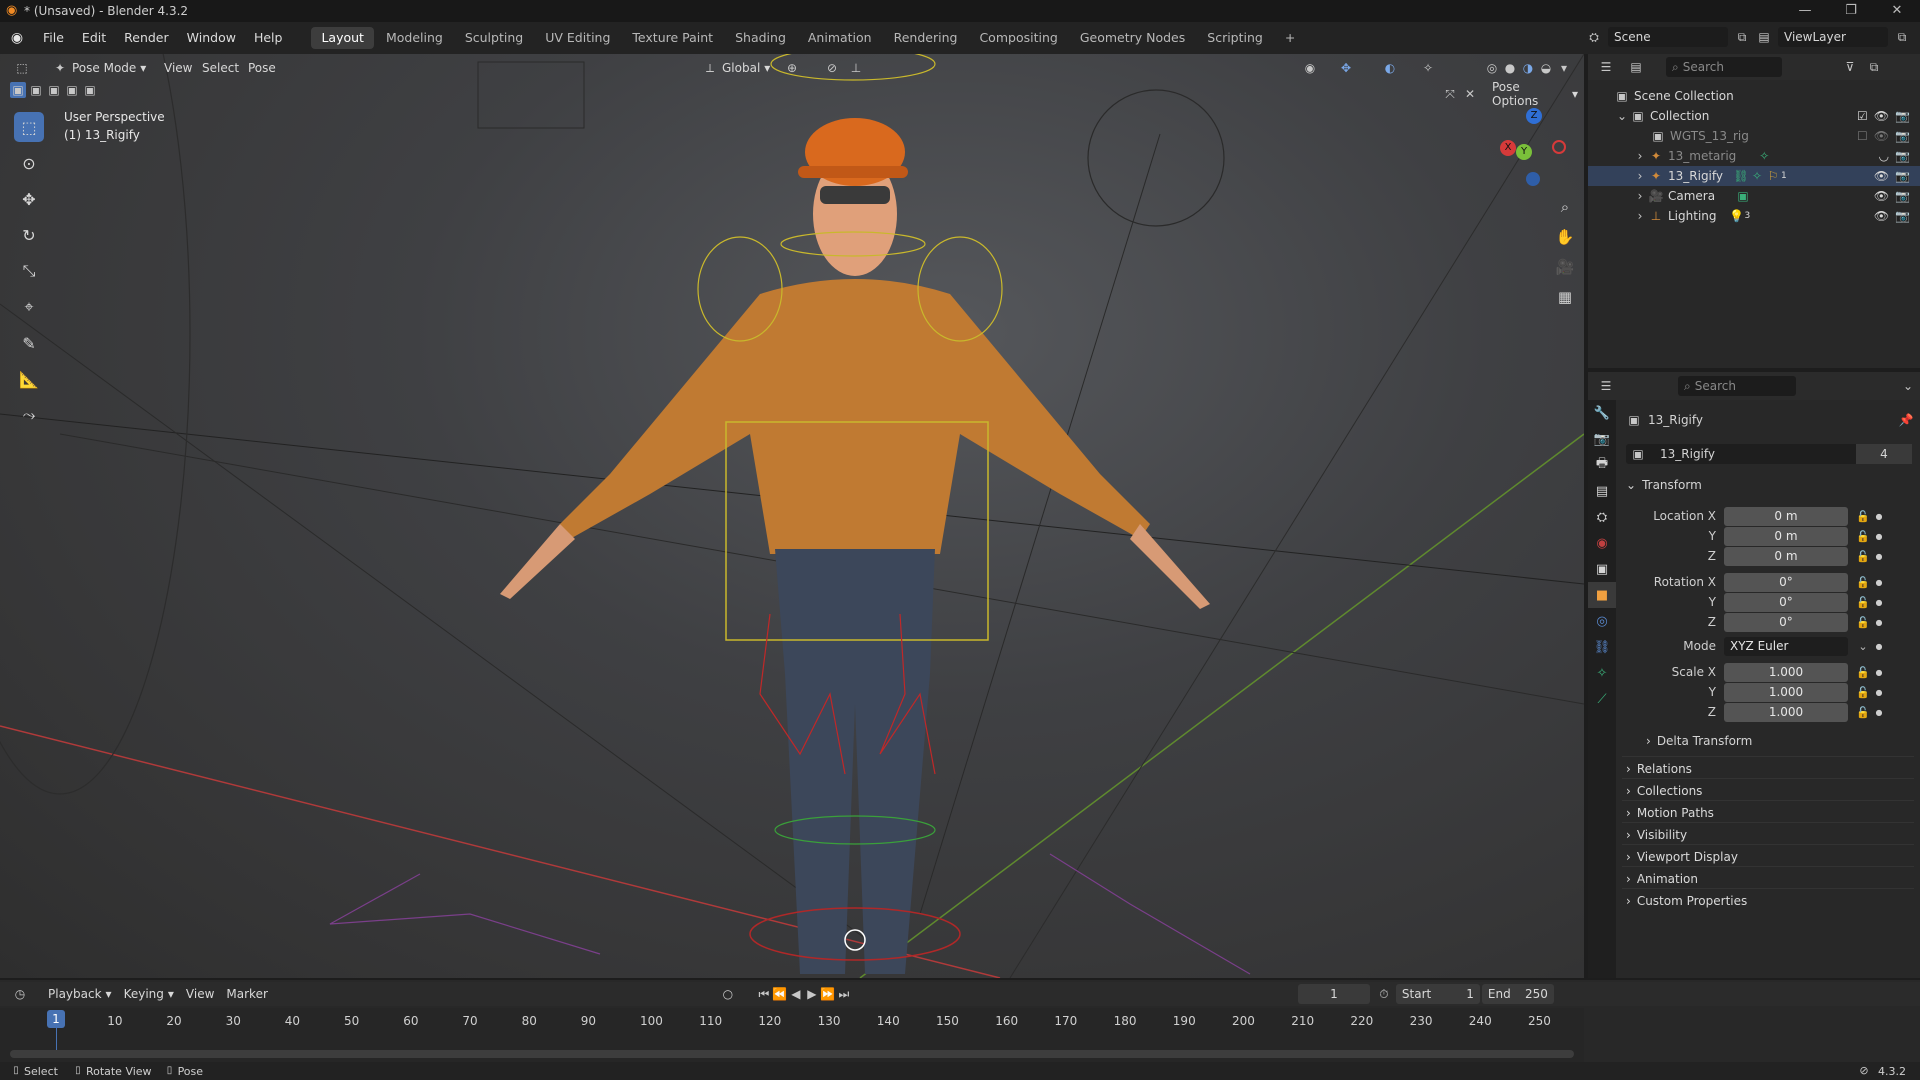 The width and height of the screenshot is (1920, 1080). Describe the element at coordinates (1602, 595) in the screenshot. I see `object-tab-icon: ■` at that location.